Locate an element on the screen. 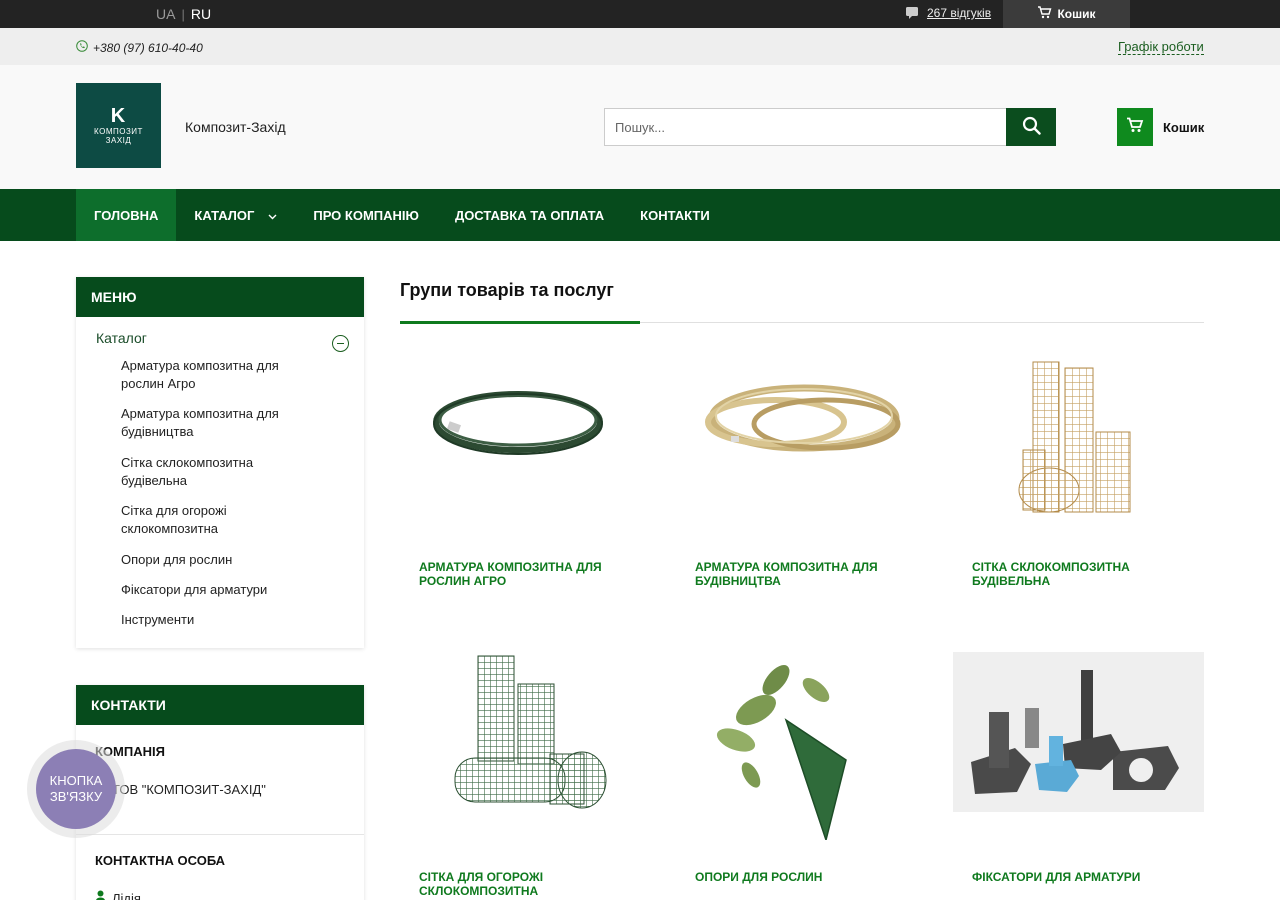  product-group-image-rebar-fixators is located at coordinates (1078, 732).